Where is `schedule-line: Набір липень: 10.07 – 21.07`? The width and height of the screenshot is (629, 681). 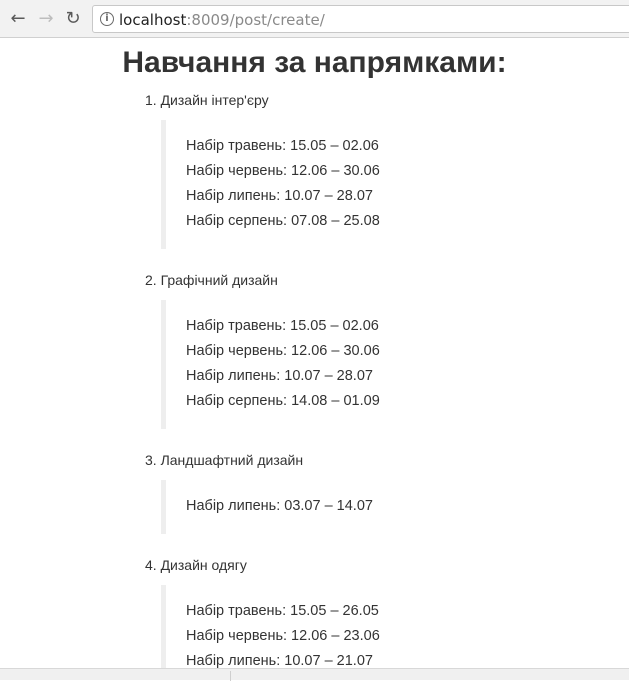 schedule-line: Набір липень: 10.07 – 21.07 is located at coordinates (279, 660).